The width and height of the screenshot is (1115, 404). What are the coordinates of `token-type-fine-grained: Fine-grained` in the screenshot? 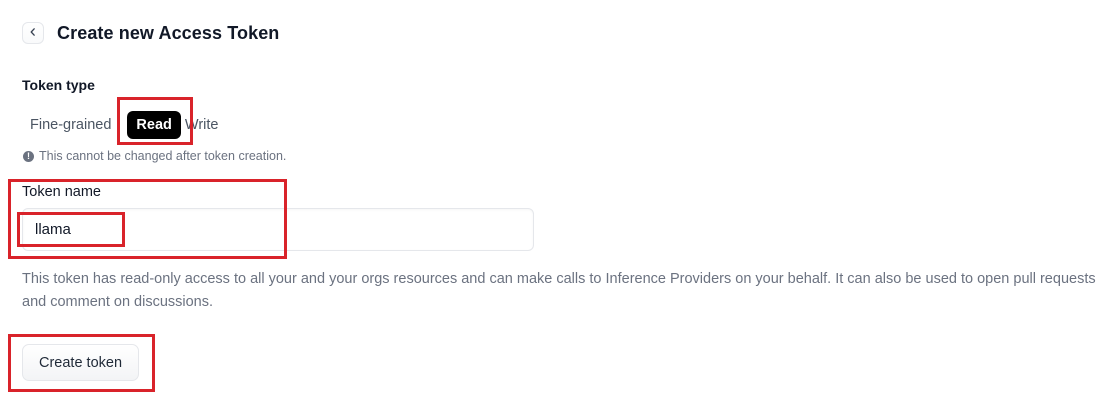 It's located at (70, 125).